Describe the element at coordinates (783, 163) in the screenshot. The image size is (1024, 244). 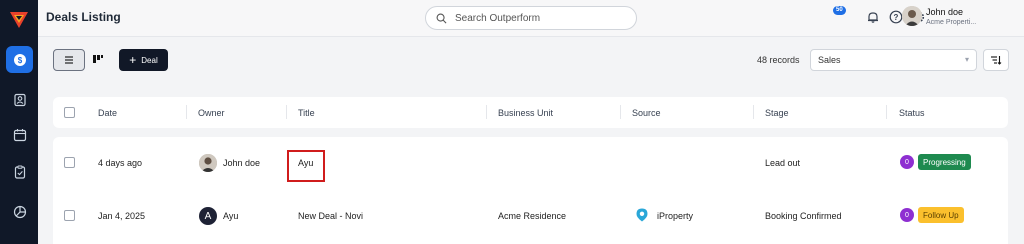
I see `row-stage: Lead out` at that location.